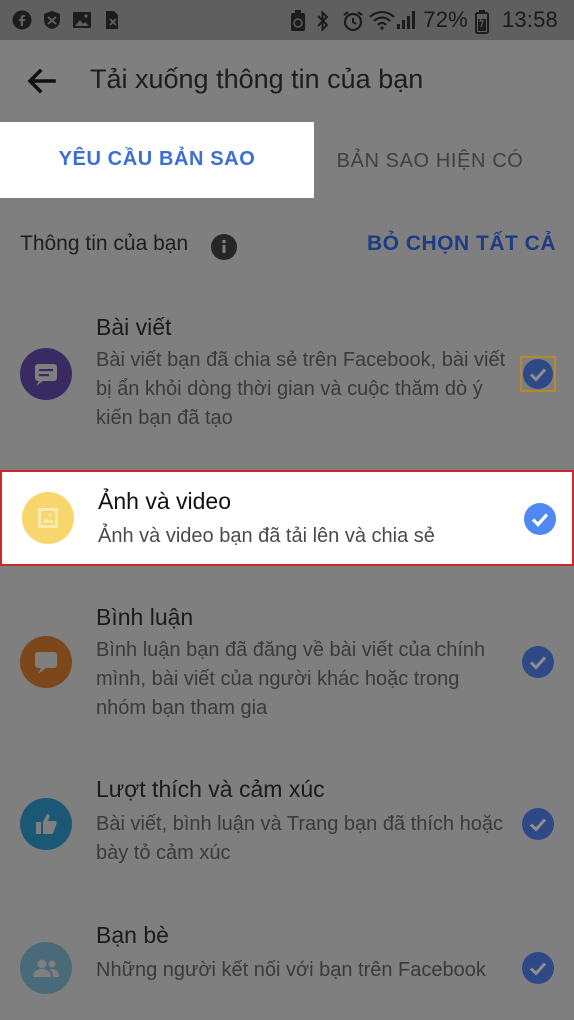 This screenshot has height=1020, width=574. I want to click on photos-videos-checkbox, so click(540, 519).